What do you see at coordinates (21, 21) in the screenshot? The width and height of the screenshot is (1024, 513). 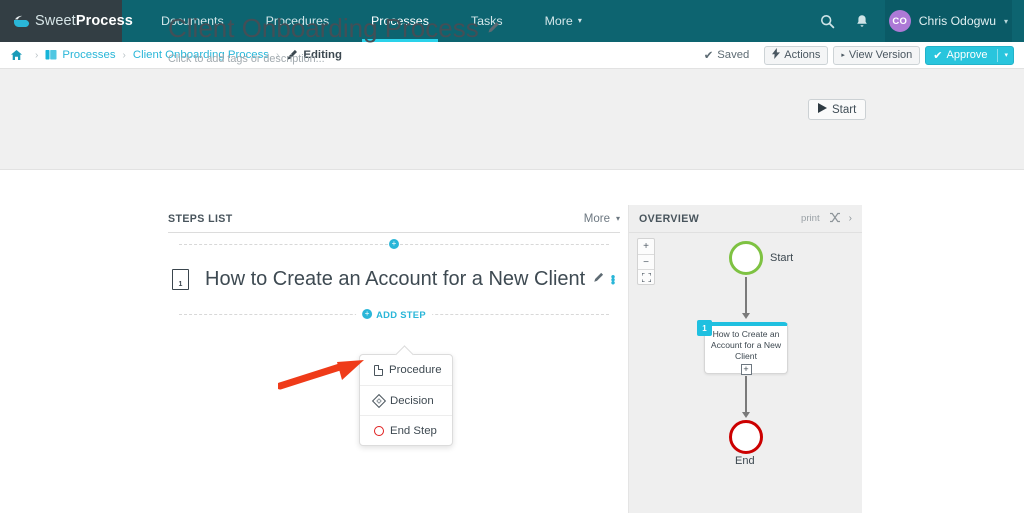 I see `sweetprocess-cup-logo` at bounding box center [21, 21].